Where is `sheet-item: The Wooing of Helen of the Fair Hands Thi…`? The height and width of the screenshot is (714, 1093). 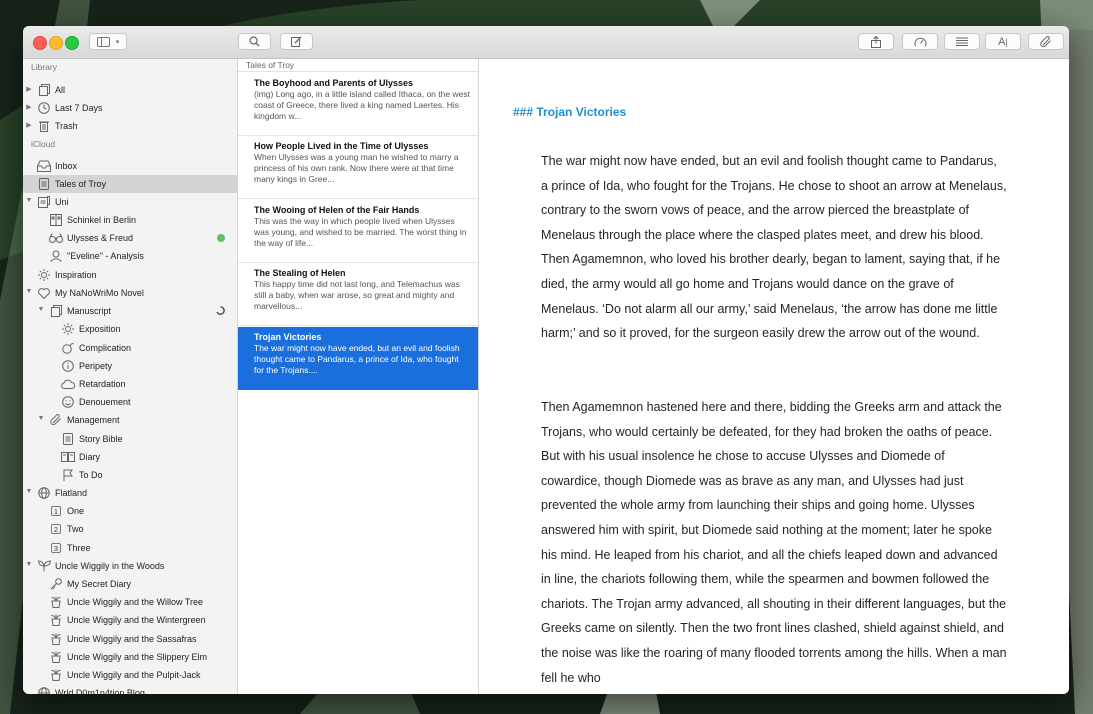 sheet-item: The Wooing of Helen of the Fair Hands Thi… is located at coordinates (358, 231).